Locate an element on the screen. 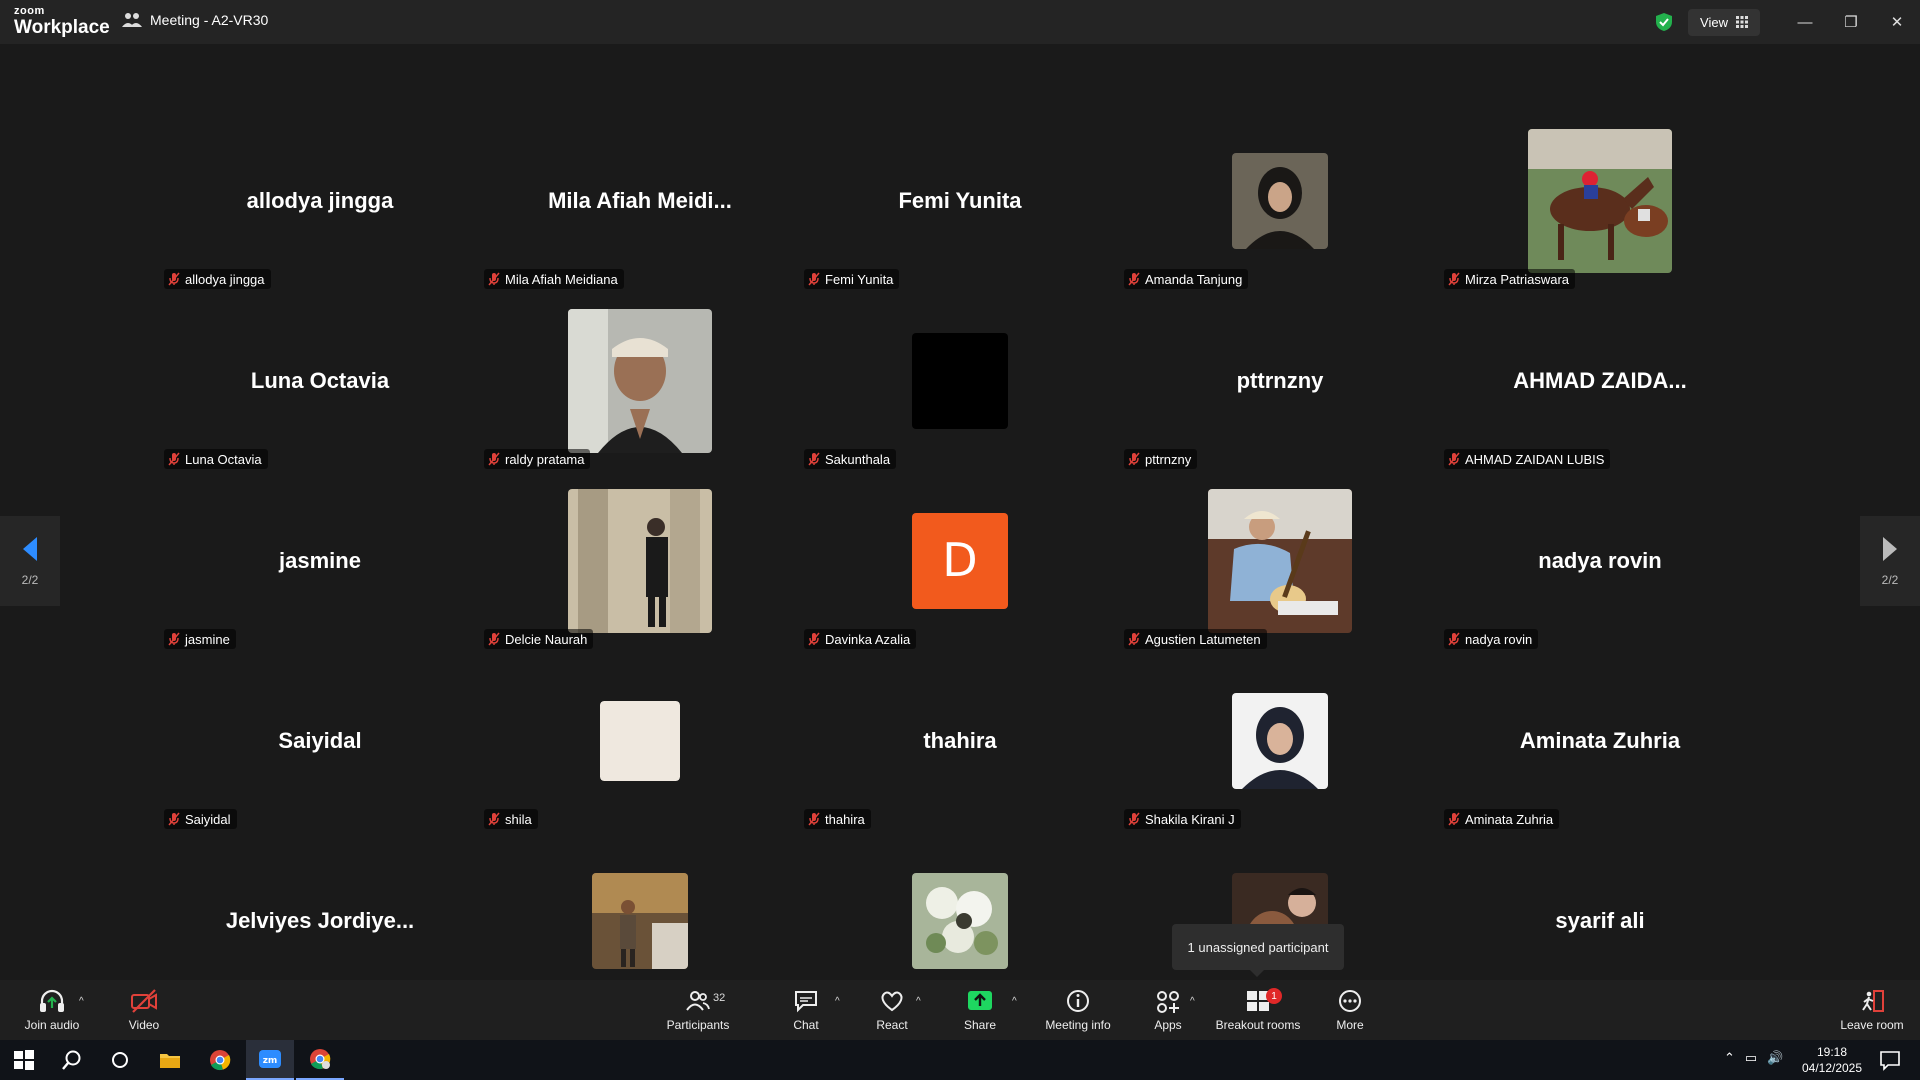 The image size is (1920, 1080). meeting-title-text: Meeting - A2-VR30 is located at coordinates (209, 20).